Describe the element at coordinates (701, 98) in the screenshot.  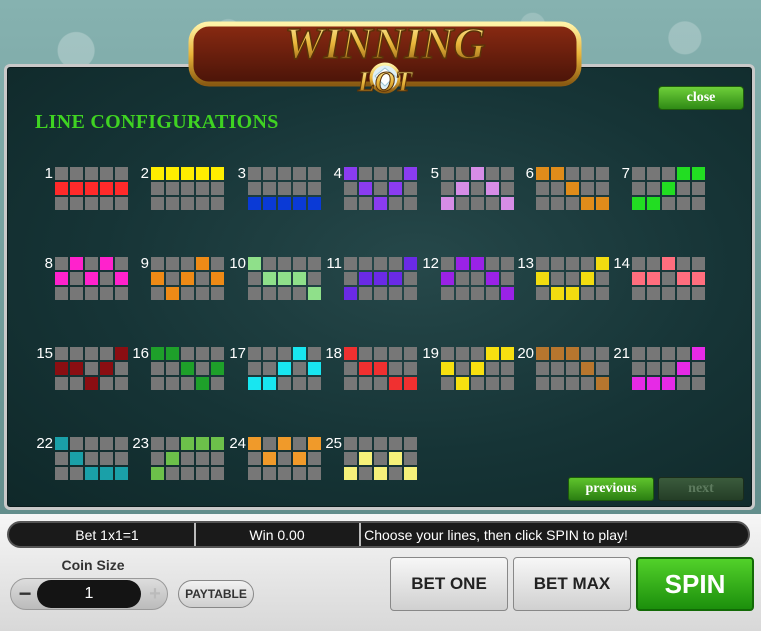
I see `close-button: close` at that location.